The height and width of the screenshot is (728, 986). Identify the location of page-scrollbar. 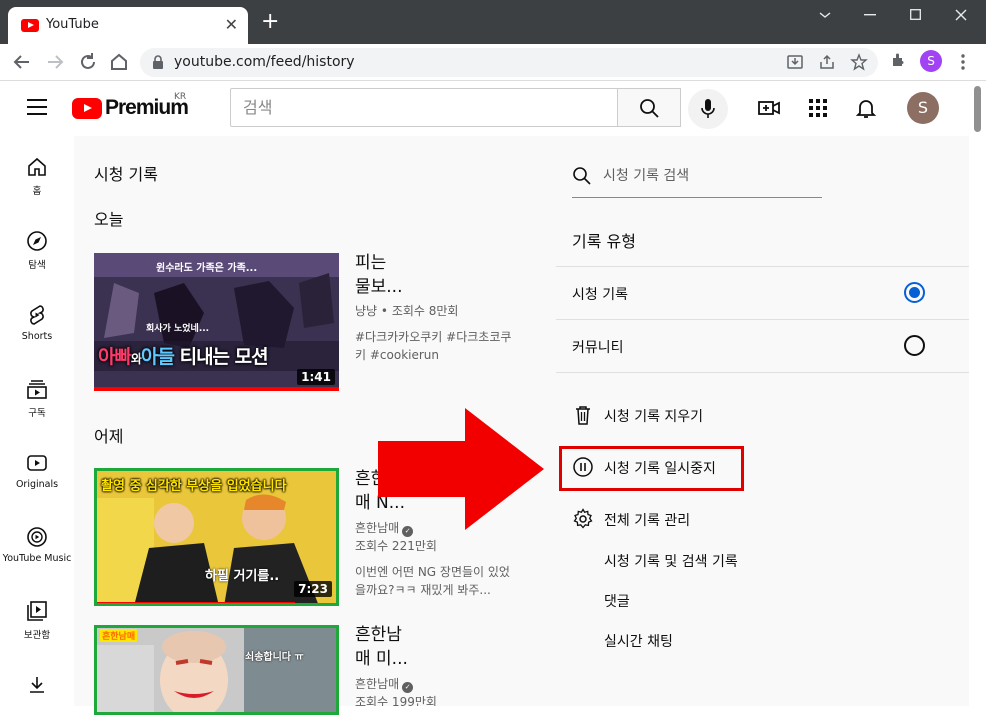
(977, 109).